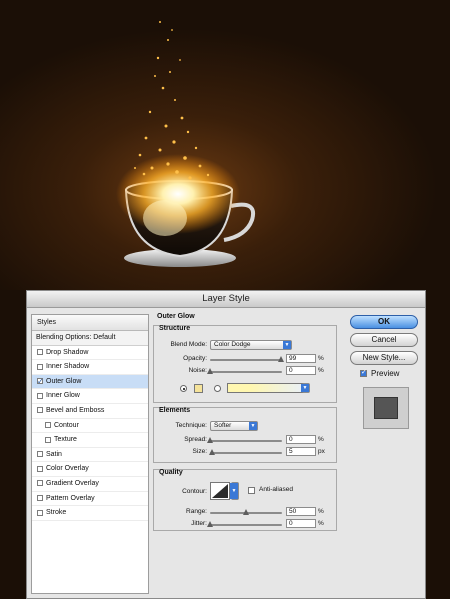 Image resolution: width=450 pixels, height=599 pixels. What do you see at coordinates (321, 511) in the screenshot?
I see `range-unit: %` at bounding box center [321, 511].